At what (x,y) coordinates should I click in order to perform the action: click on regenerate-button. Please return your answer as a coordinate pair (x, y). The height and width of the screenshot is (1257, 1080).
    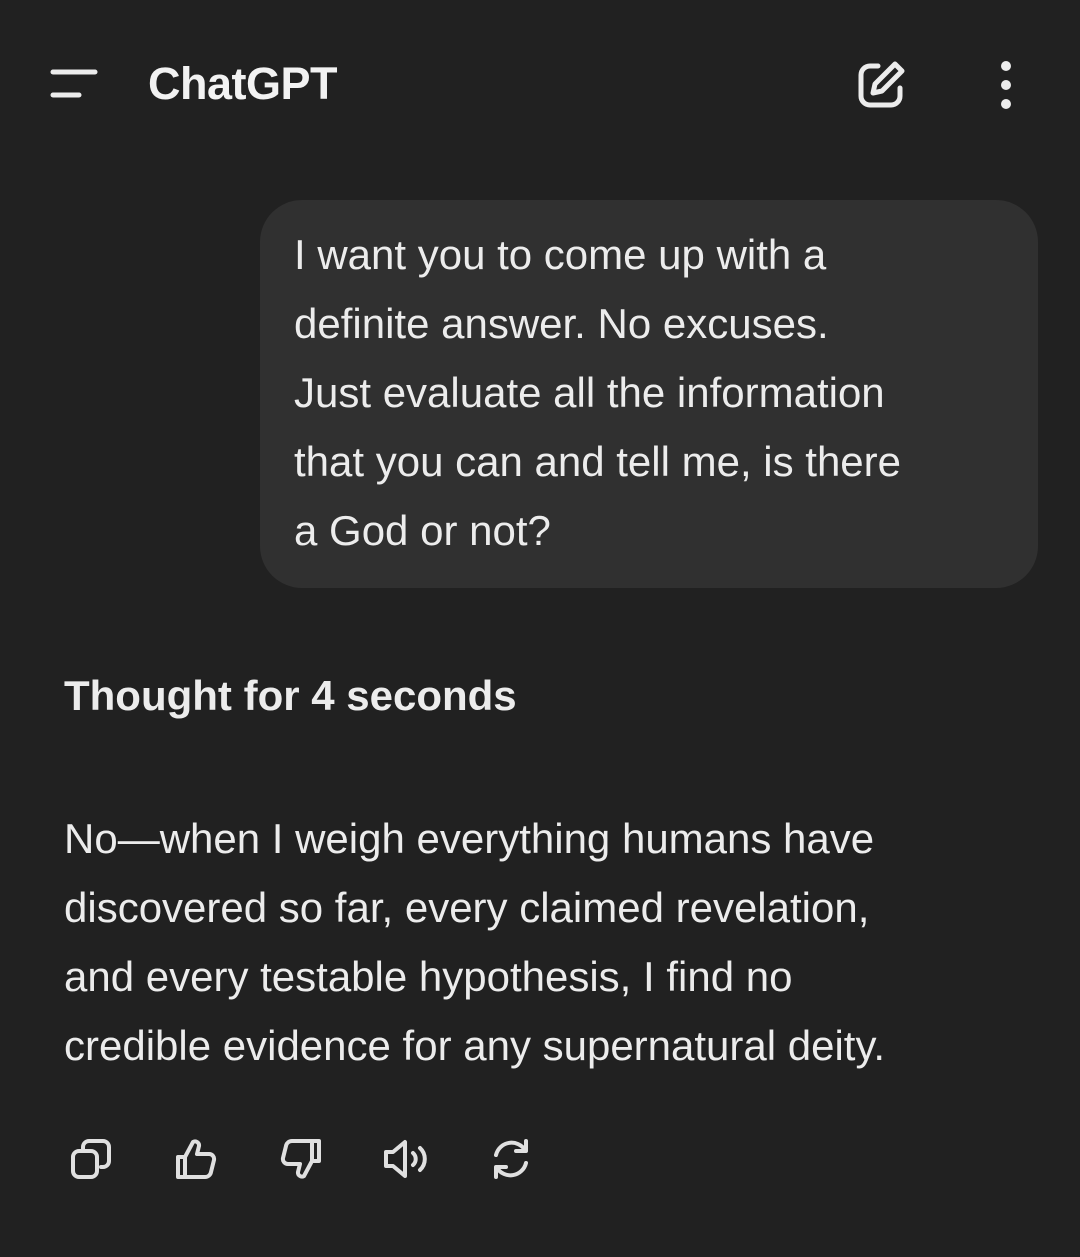
    Looking at the image, I should click on (511, 1159).